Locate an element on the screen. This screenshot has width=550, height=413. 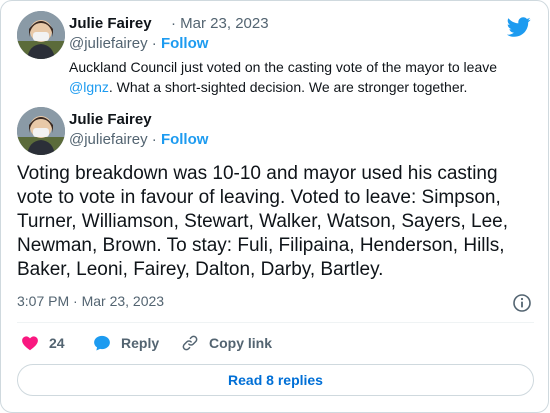
quoted-author-handle: @juliefairey is located at coordinates (108, 43).